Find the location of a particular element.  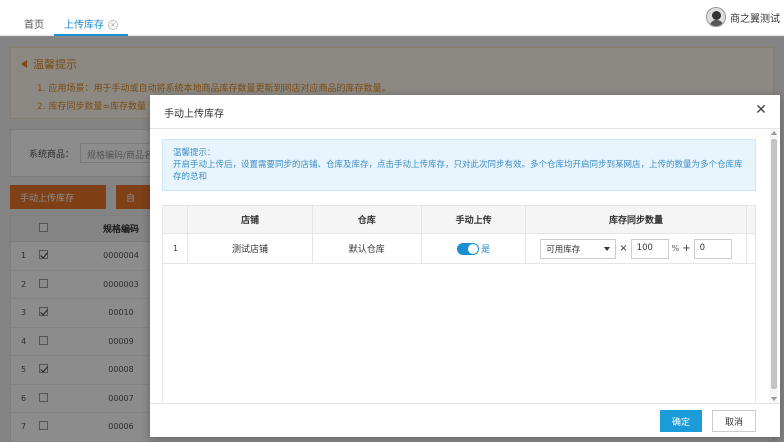

dialog-scrollbar is located at coordinates (774, 266).